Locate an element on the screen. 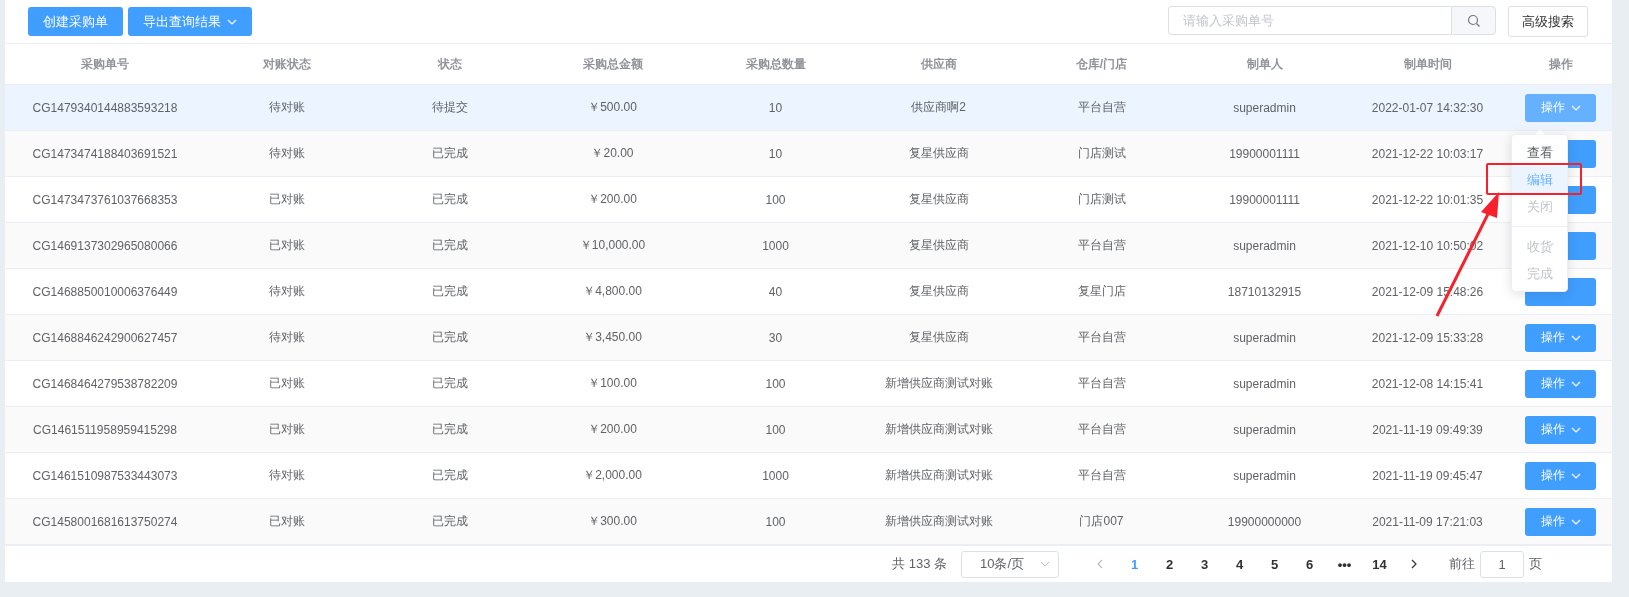  table-cell: 2022-01-07 14:32:30 is located at coordinates (1427, 107).